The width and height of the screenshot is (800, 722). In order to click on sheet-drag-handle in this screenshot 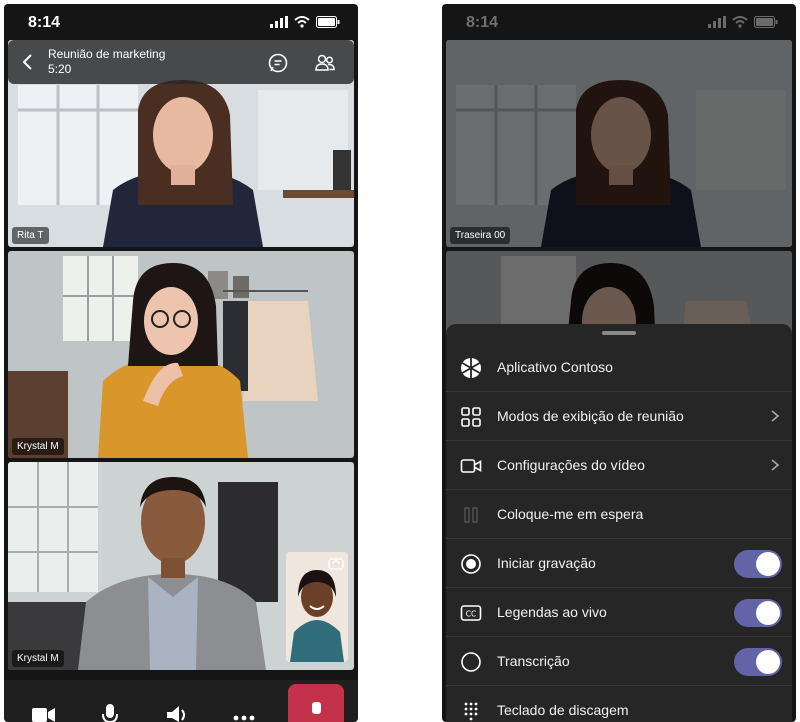, I will do `click(619, 333)`.